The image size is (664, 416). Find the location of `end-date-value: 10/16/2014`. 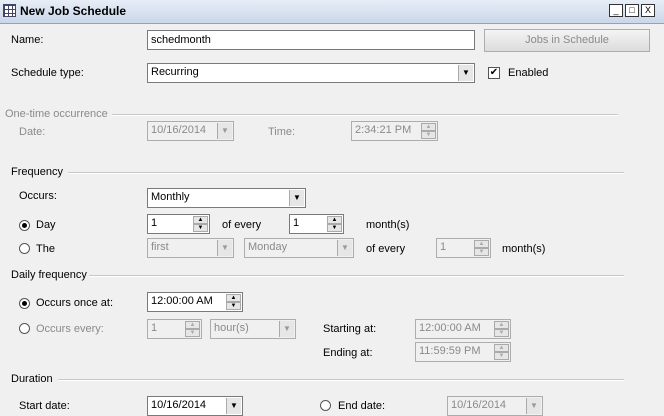

end-date-value: 10/16/2014 is located at coordinates (479, 405).